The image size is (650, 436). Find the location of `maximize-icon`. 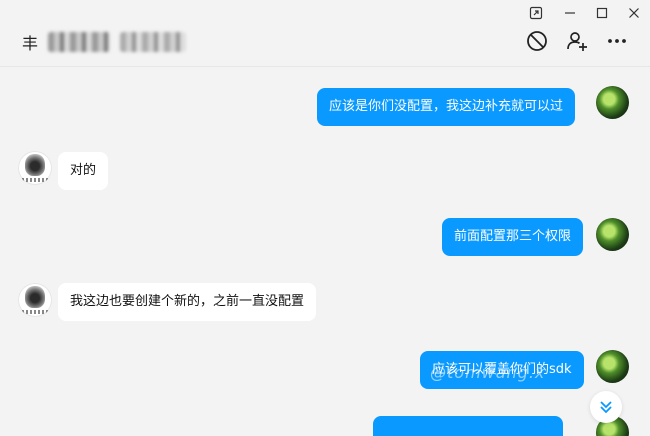

maximize-icon is located at coordinates (602, 13).